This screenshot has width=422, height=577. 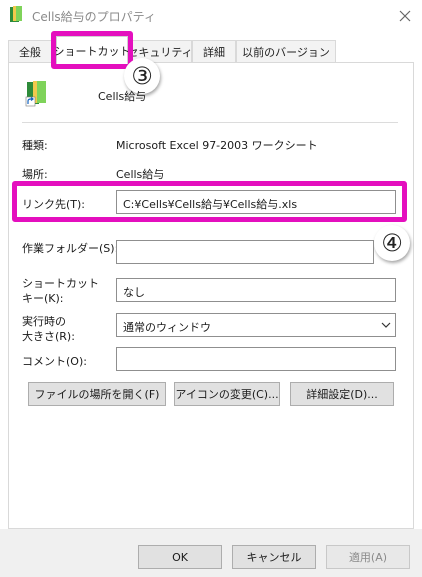 What do you see at coordinates (97, 394) in the screenshot?
I see `open-file-location-button: ファイルの場所を開く(F)` at bounding box center [97, 394].